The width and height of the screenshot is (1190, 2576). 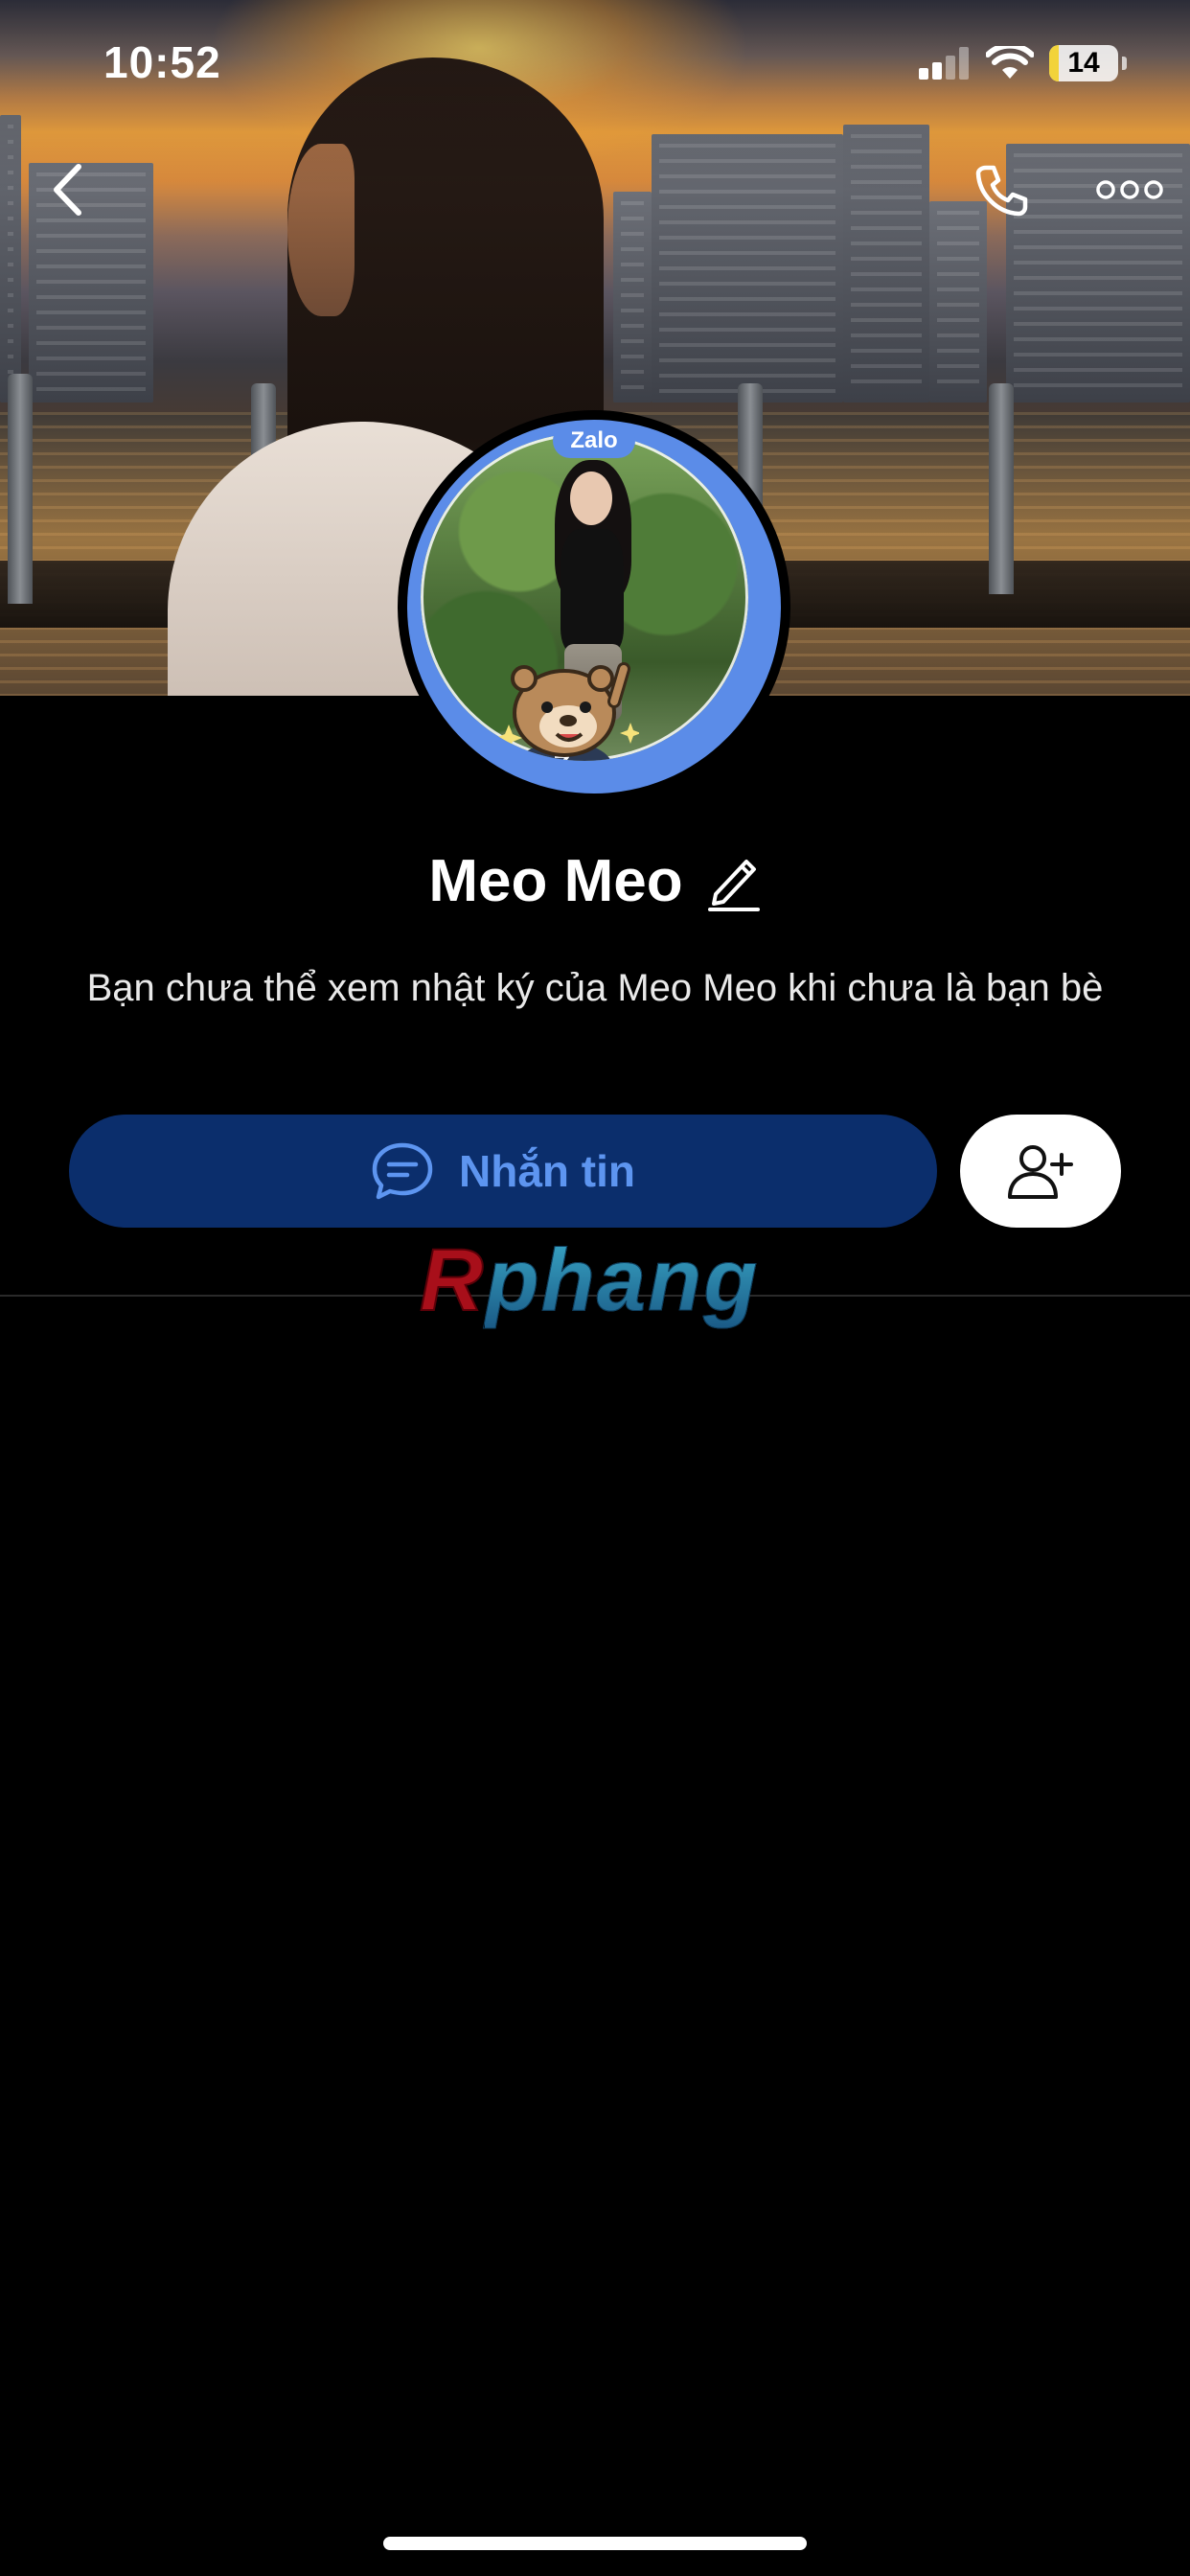 I want to click on edit-name-button, so click(x=734, y=881).